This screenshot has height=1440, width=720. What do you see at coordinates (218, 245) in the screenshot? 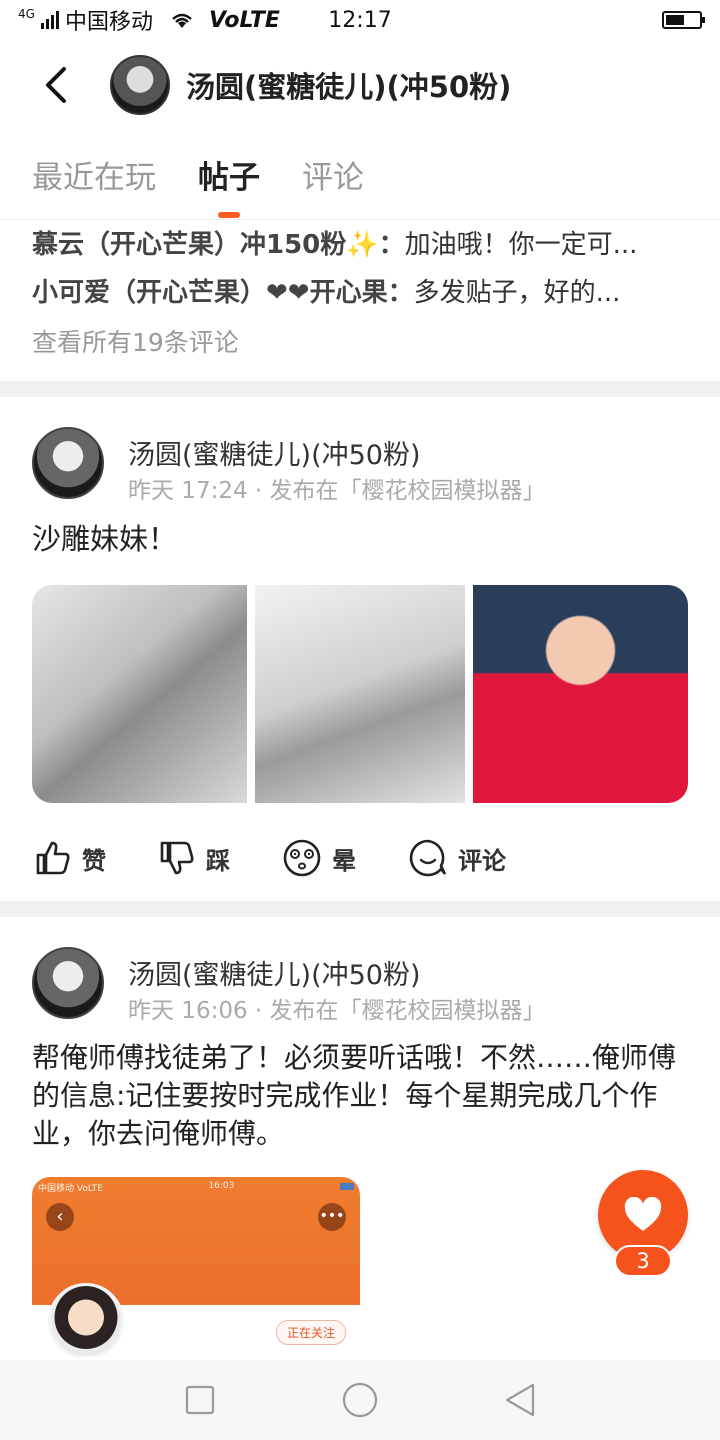
I see `comment-user: 慕云（开心芒果）冲150粉✨：` at bounding box center [218, 245].